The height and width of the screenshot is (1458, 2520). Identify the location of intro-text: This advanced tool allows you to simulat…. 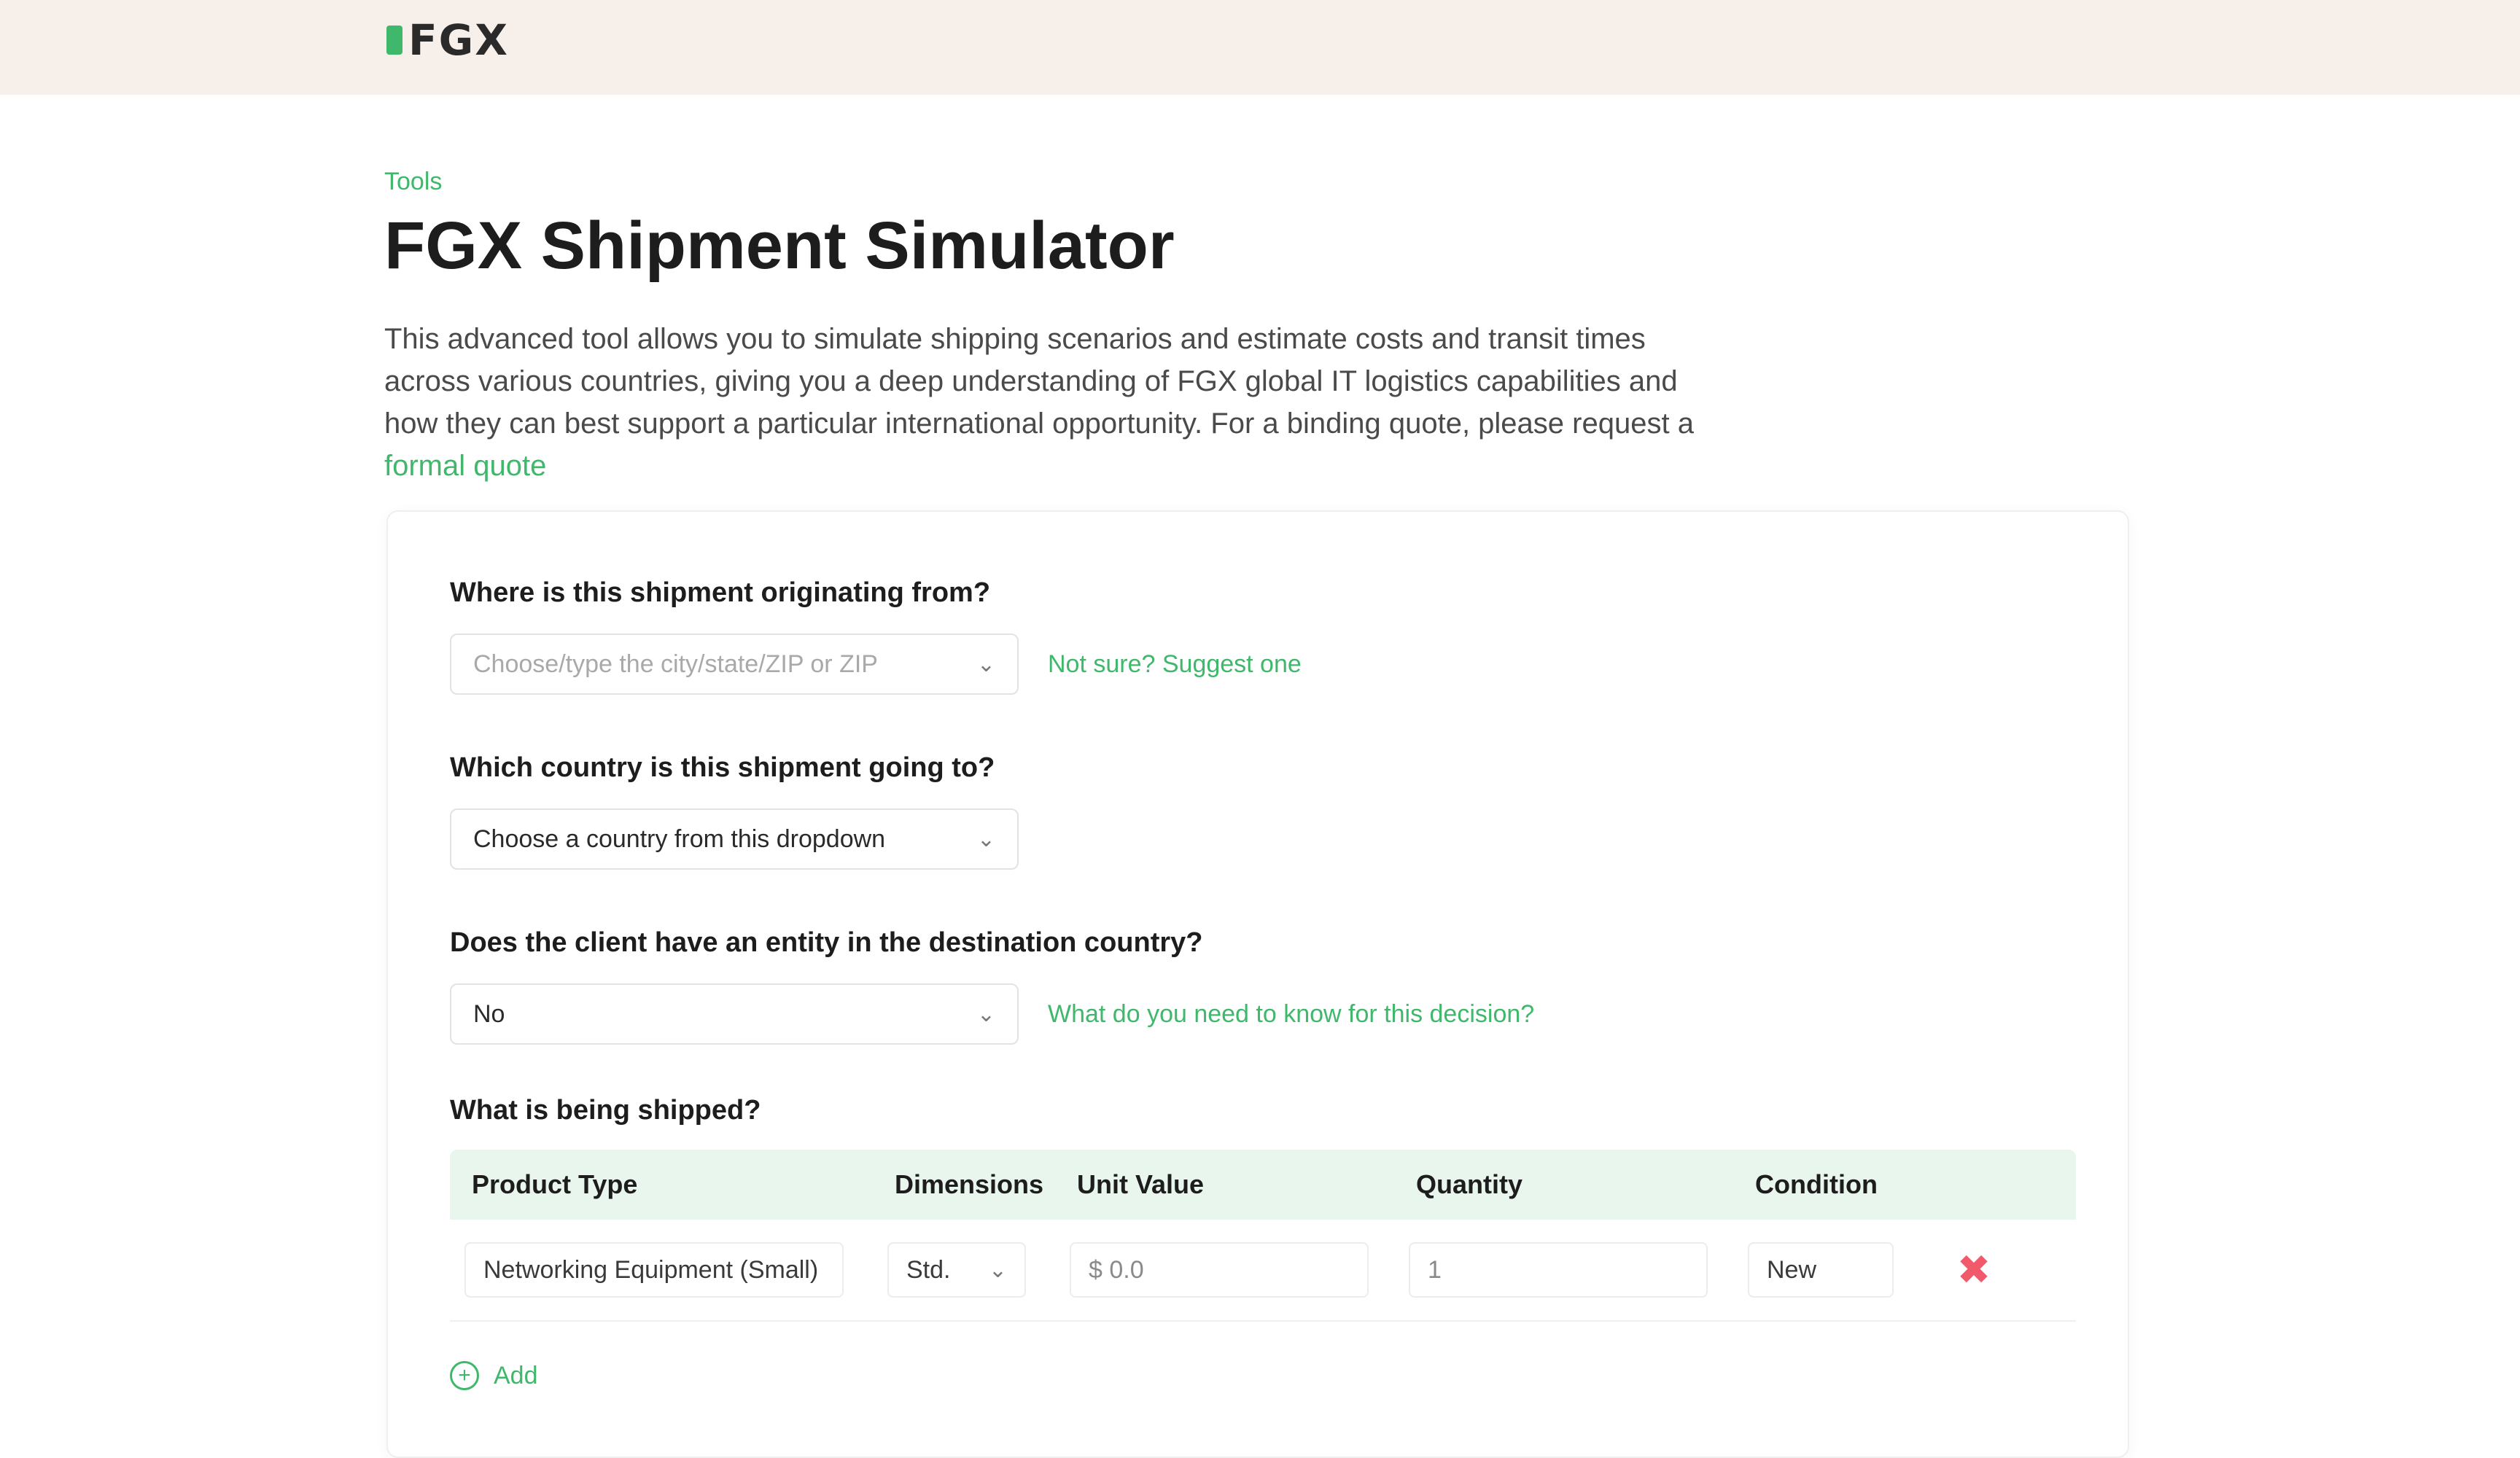
(1044, 402).